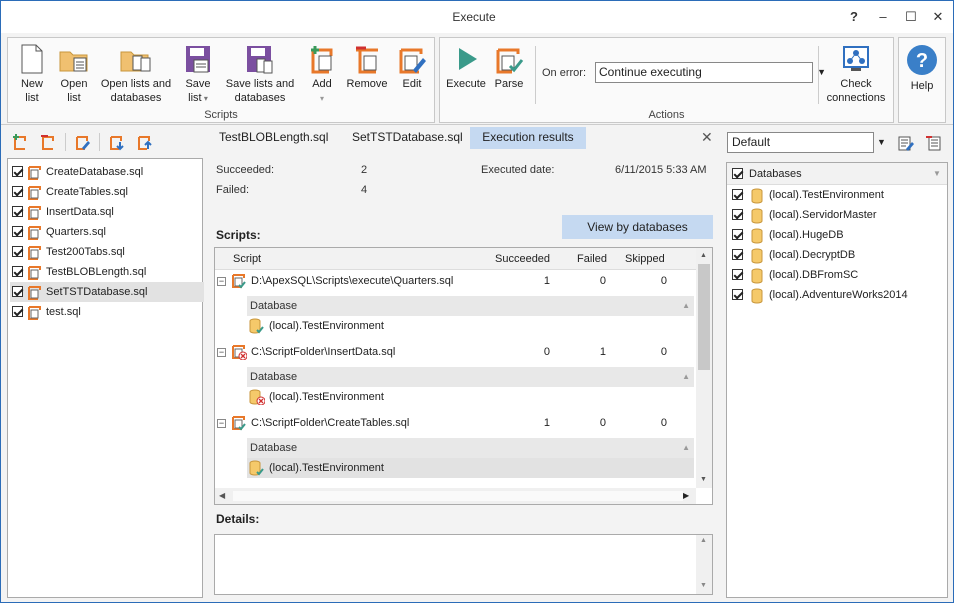  I want to click on scroll-down-arrow: ▼, so click(703, 479).